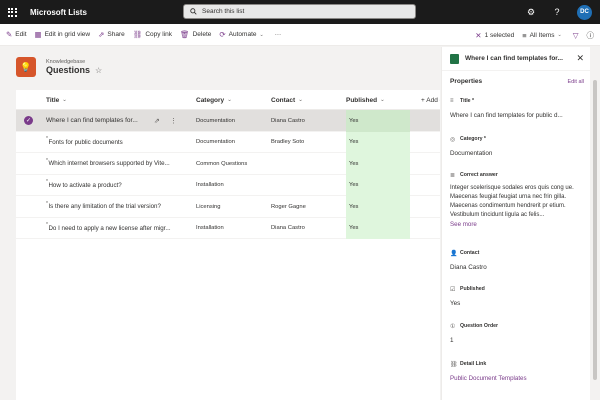 The width and height of the screenshot is (600, 400). What do you see at coordinates (26, 67) in the screenshot?
I see `lightbulb-icon: 💡` at bounding box center [26, 67].